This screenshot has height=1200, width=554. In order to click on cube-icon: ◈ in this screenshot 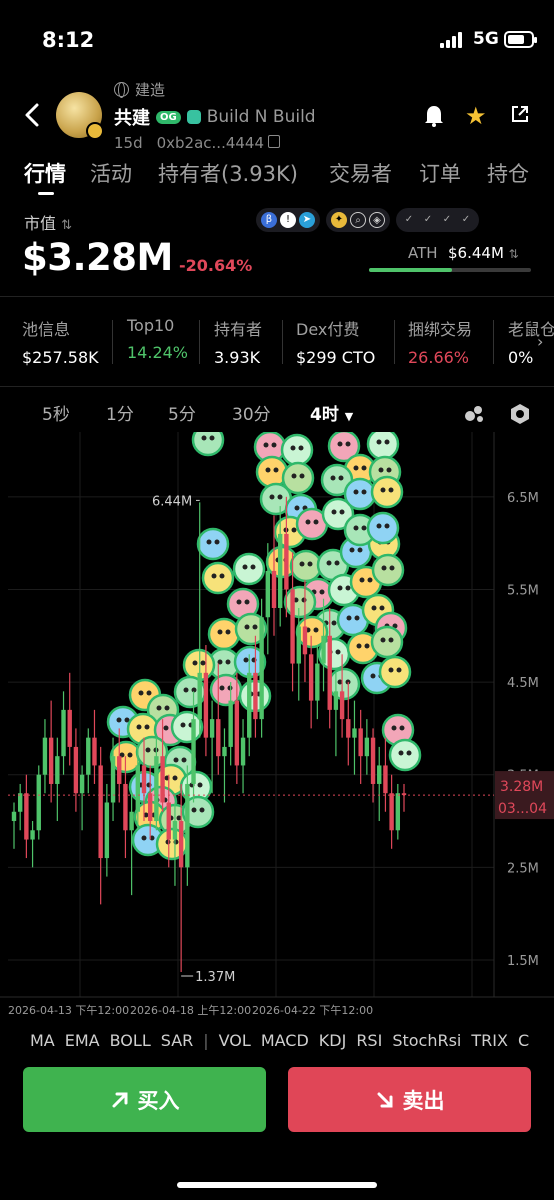, I will do `click(377, 220)`.